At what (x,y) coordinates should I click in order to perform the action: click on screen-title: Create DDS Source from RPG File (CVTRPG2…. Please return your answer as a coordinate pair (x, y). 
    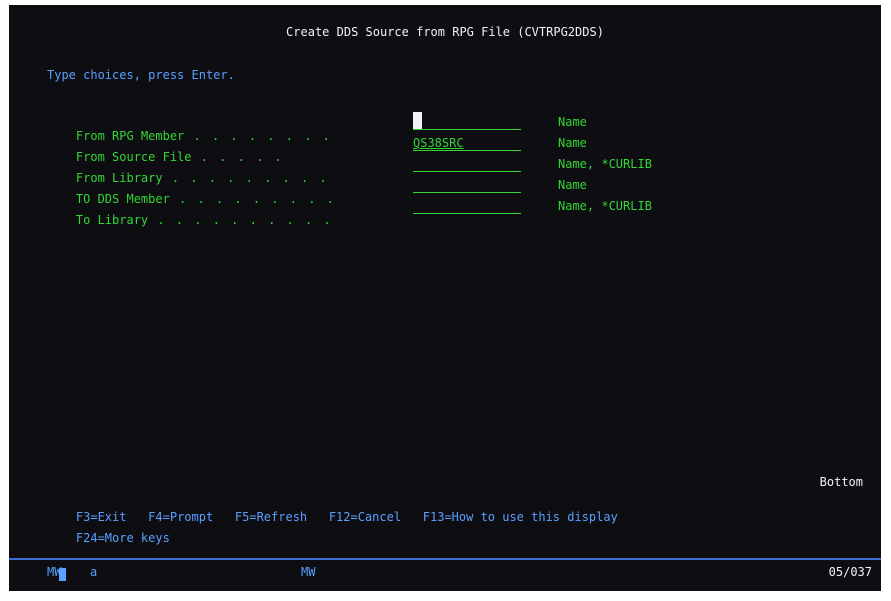
    Looking at the image, I should click on (445, 32).